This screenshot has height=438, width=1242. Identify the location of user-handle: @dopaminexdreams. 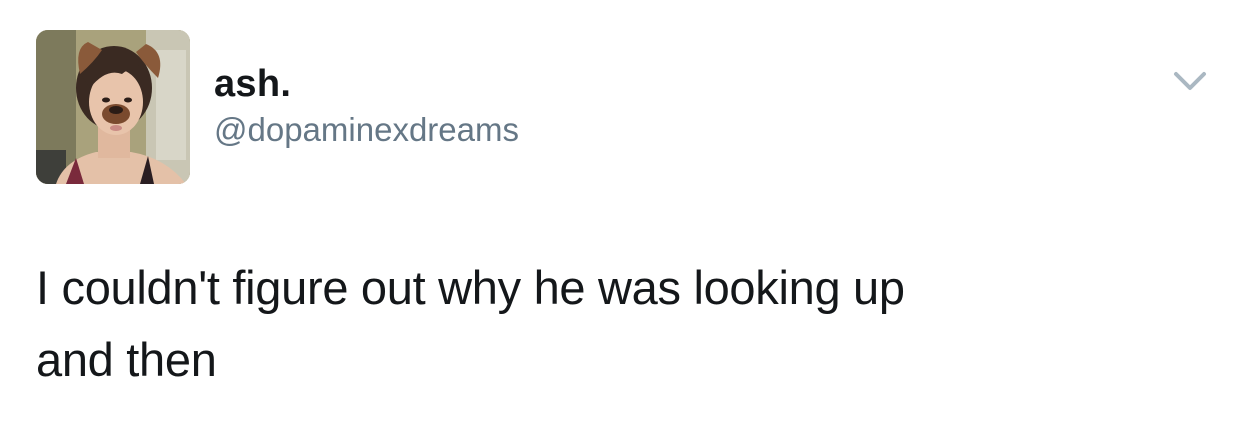
(366, 130).